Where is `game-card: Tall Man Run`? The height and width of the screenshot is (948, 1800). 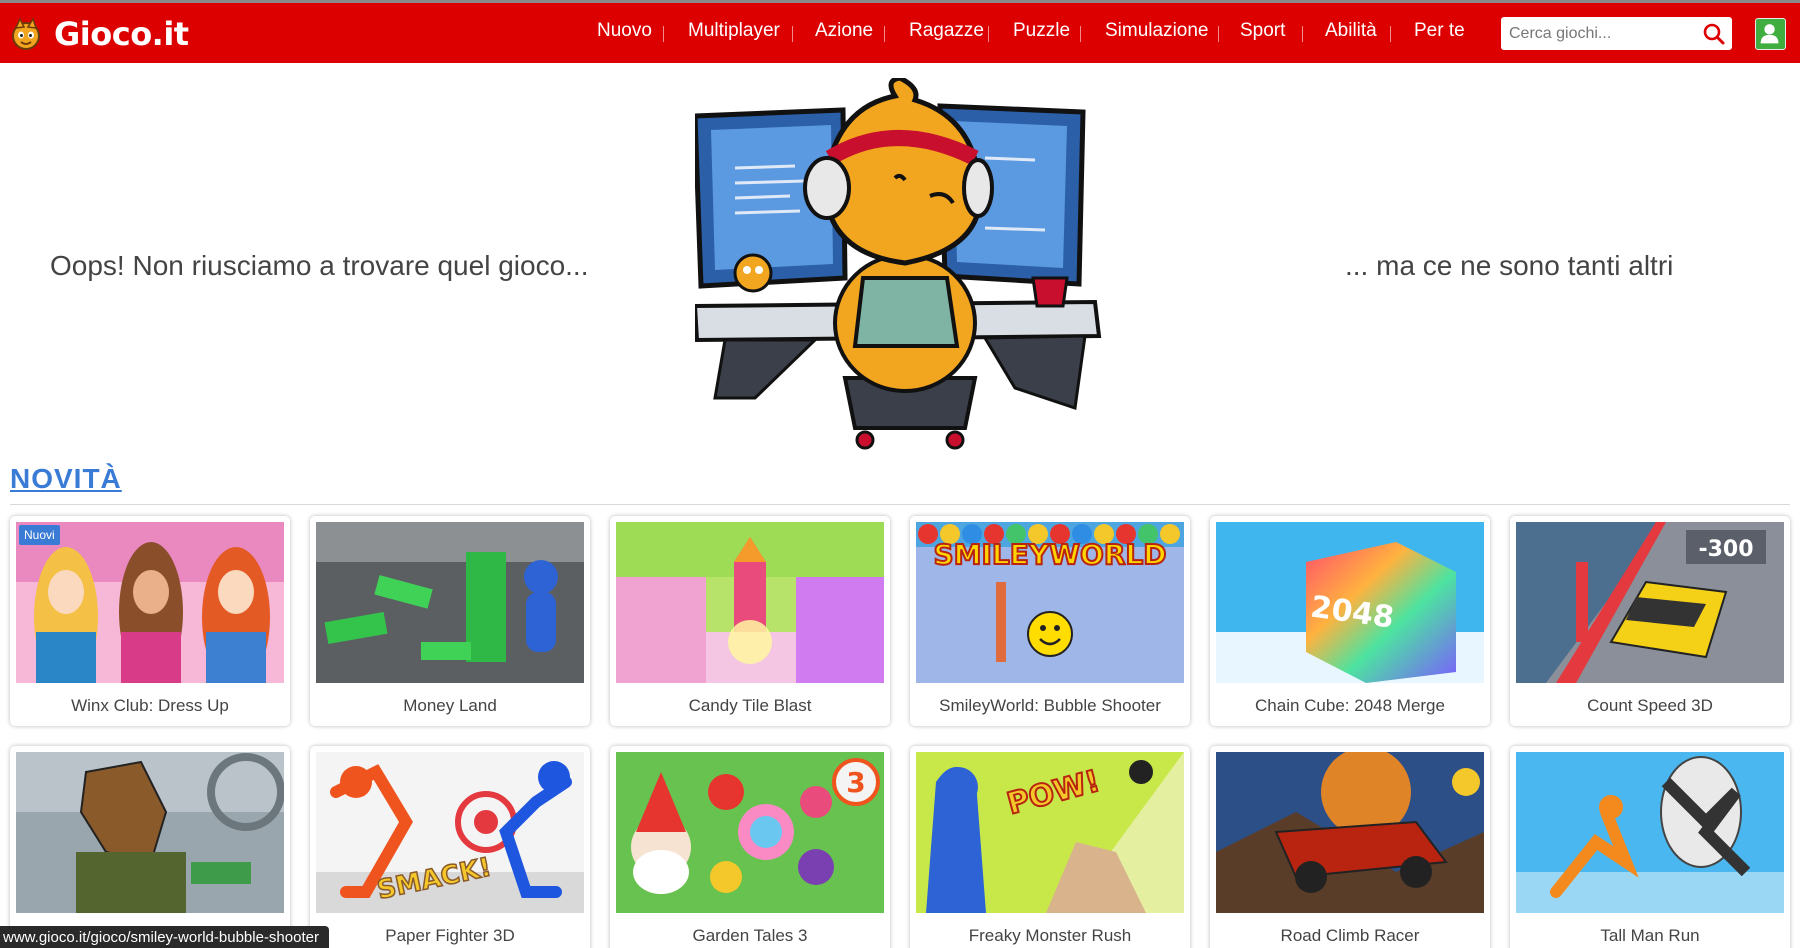
game-card: Tall Man Run is located at coordinates (1650, 847).